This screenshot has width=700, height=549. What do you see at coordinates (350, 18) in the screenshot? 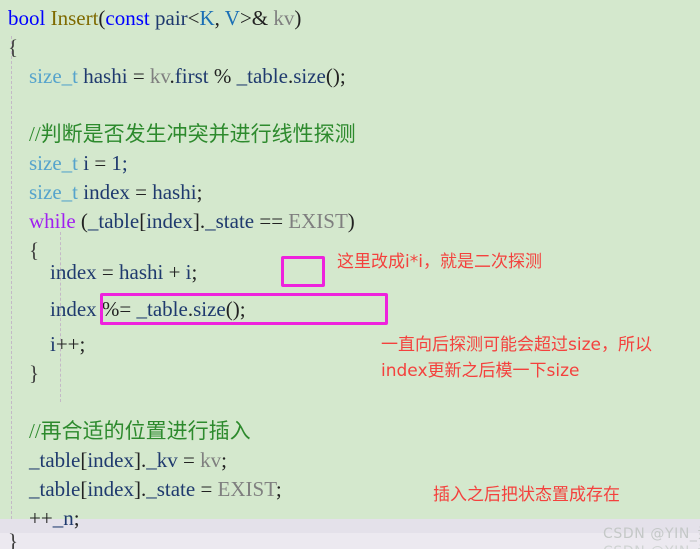
I see `line-signature: bool Insert(const pair<K, V>& kv)` at bounding box center [350, 18].